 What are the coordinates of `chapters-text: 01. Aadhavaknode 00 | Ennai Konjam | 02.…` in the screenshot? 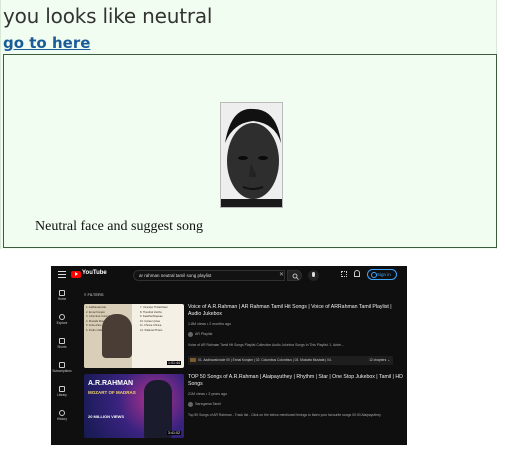 It's located at (265, 360).